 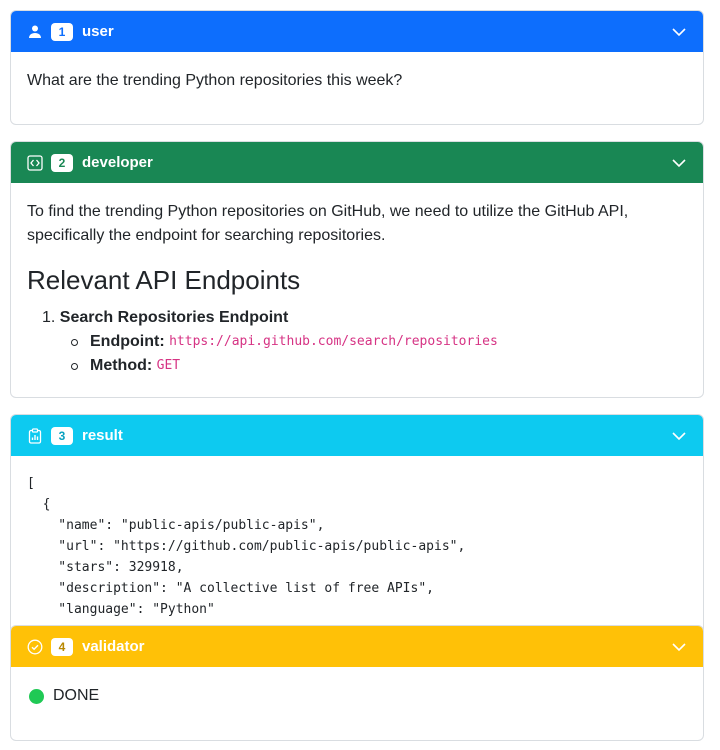 What do you see at coordinates (357, 646) in the screenshot?
I see `card-header-validator: 4 validator` at bounding box center [357, 646].